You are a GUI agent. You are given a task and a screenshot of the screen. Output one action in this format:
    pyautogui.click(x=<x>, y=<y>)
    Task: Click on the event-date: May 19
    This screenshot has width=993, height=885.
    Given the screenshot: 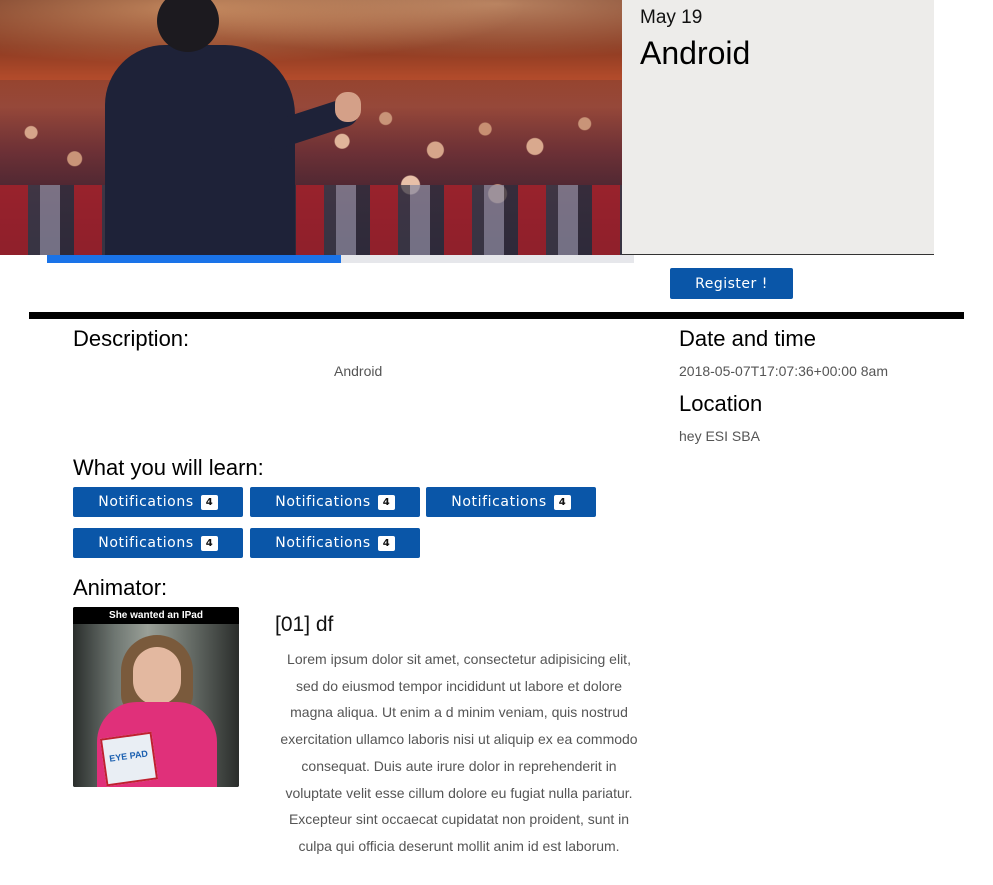 What is the action you would take?
    pyautogui.click(x=671, y=17)
    